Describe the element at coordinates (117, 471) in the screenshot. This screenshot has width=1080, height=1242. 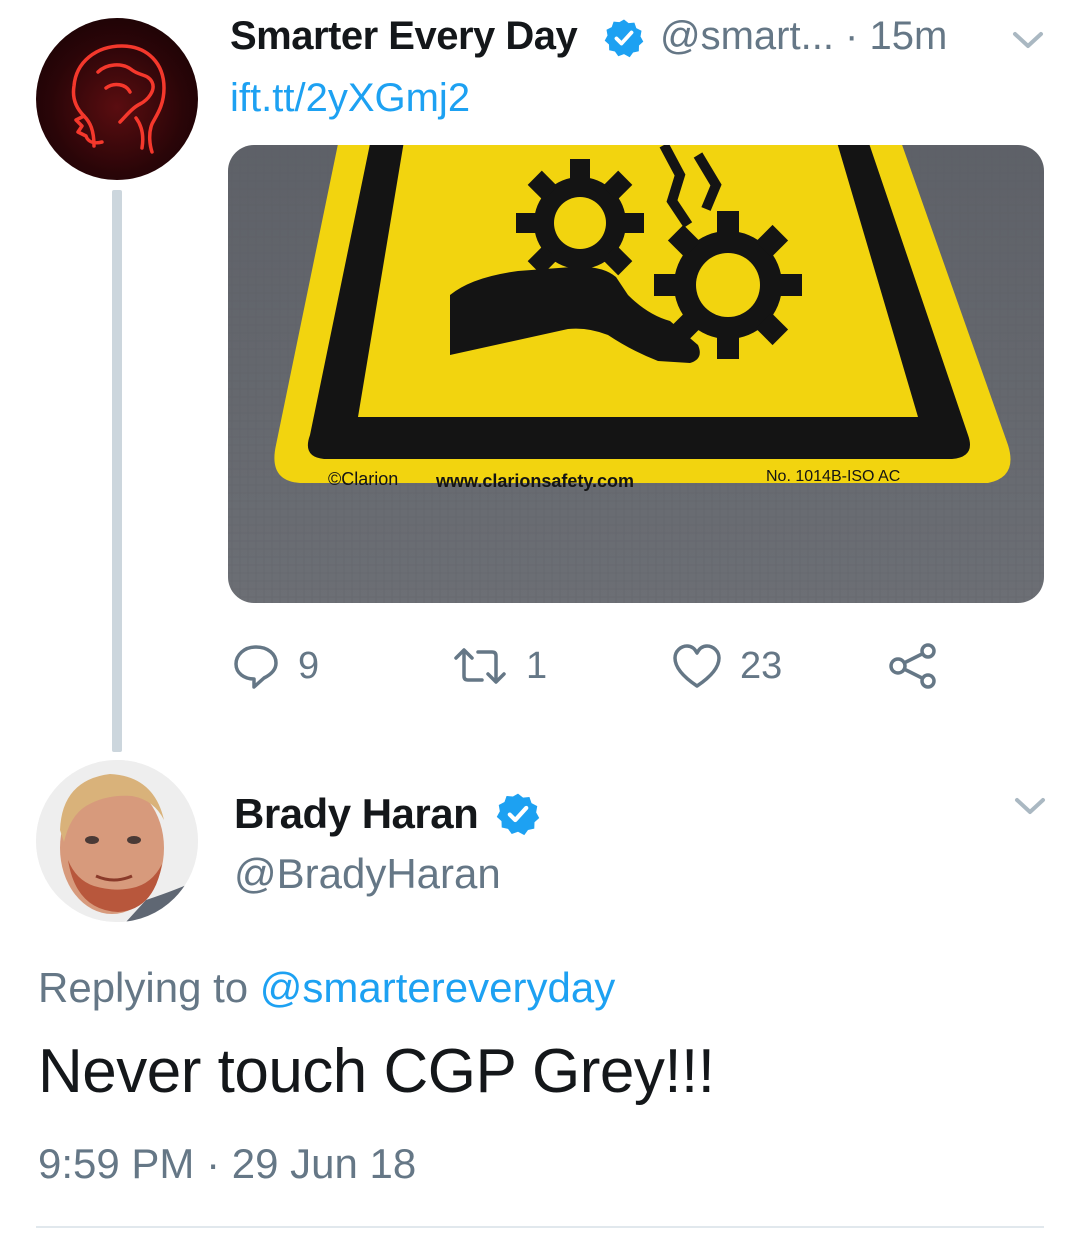
I see `thread-connector-line` at that location.